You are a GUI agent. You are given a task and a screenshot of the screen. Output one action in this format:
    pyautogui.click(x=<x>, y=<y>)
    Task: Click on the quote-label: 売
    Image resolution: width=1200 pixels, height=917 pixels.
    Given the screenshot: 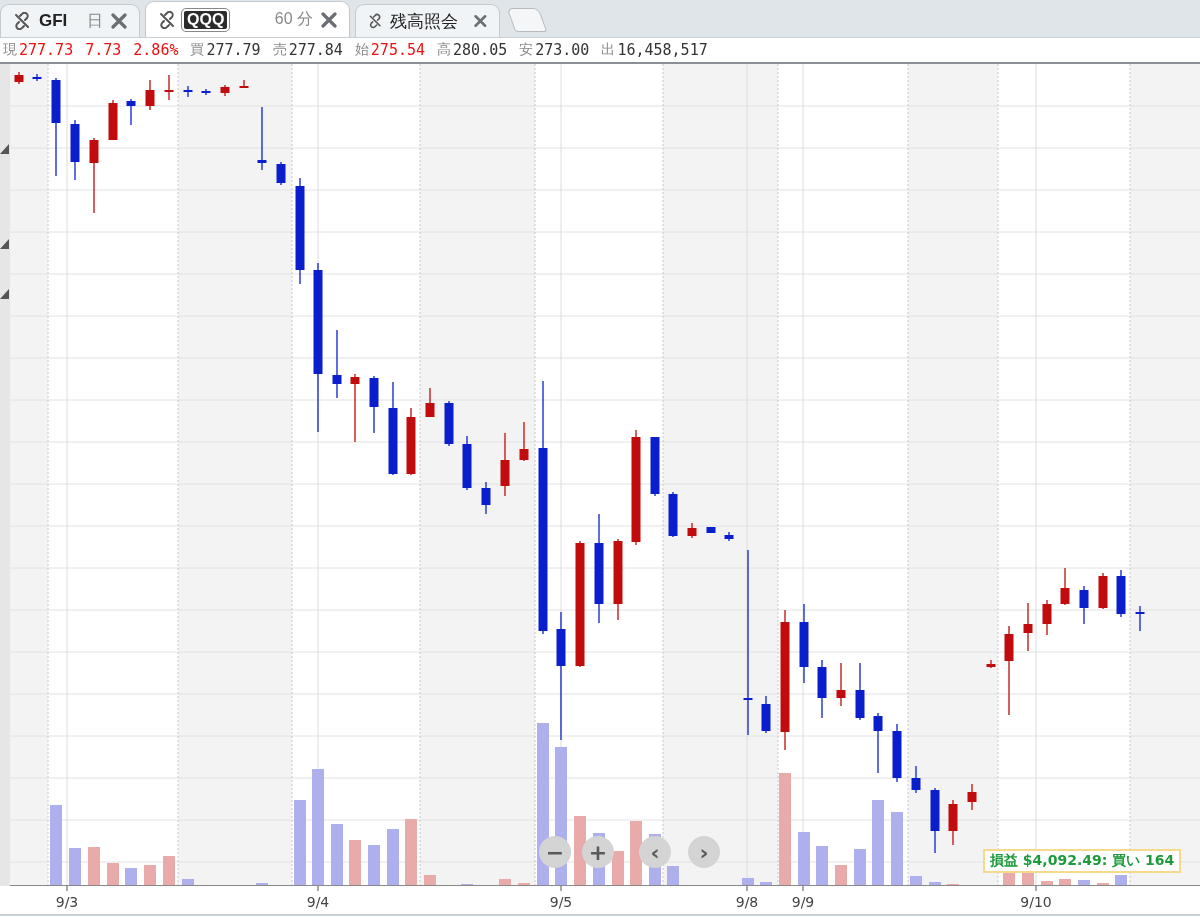 What is the action you would take?
    pyautogui.click(x=279, y=50)
    